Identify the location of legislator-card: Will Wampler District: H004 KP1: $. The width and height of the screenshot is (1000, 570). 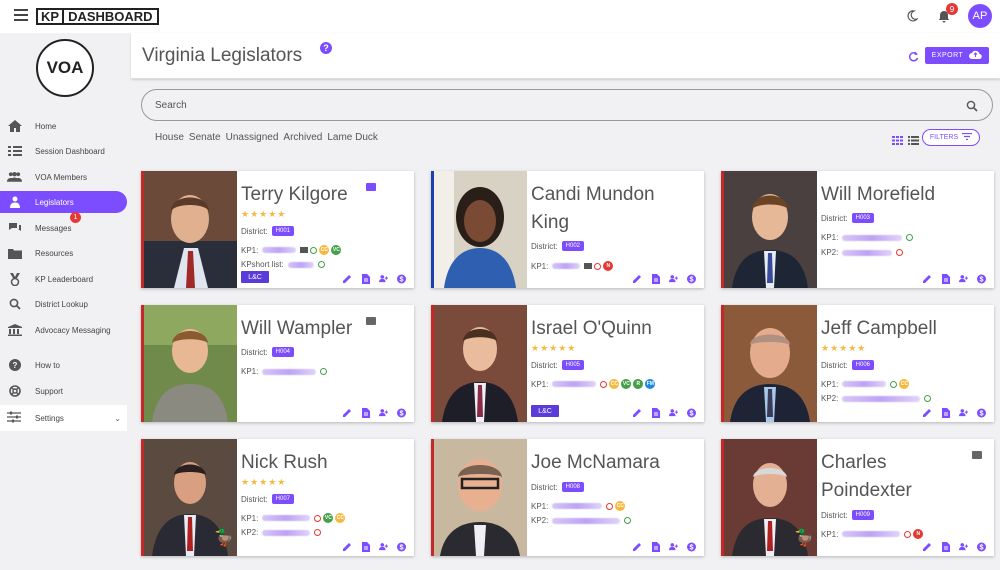
(277, 363).